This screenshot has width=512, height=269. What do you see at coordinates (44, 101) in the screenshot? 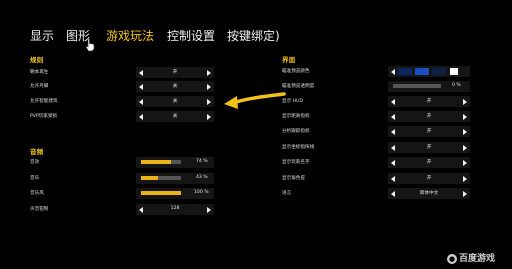
I see `setting-label: 允许智能建筑` at bounding box center [44, 101].